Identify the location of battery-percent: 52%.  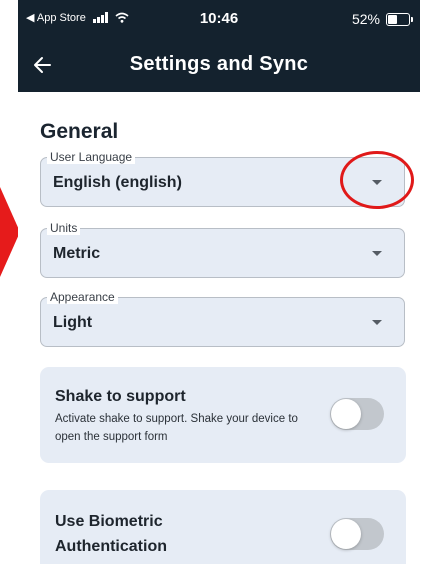
(365, 19).